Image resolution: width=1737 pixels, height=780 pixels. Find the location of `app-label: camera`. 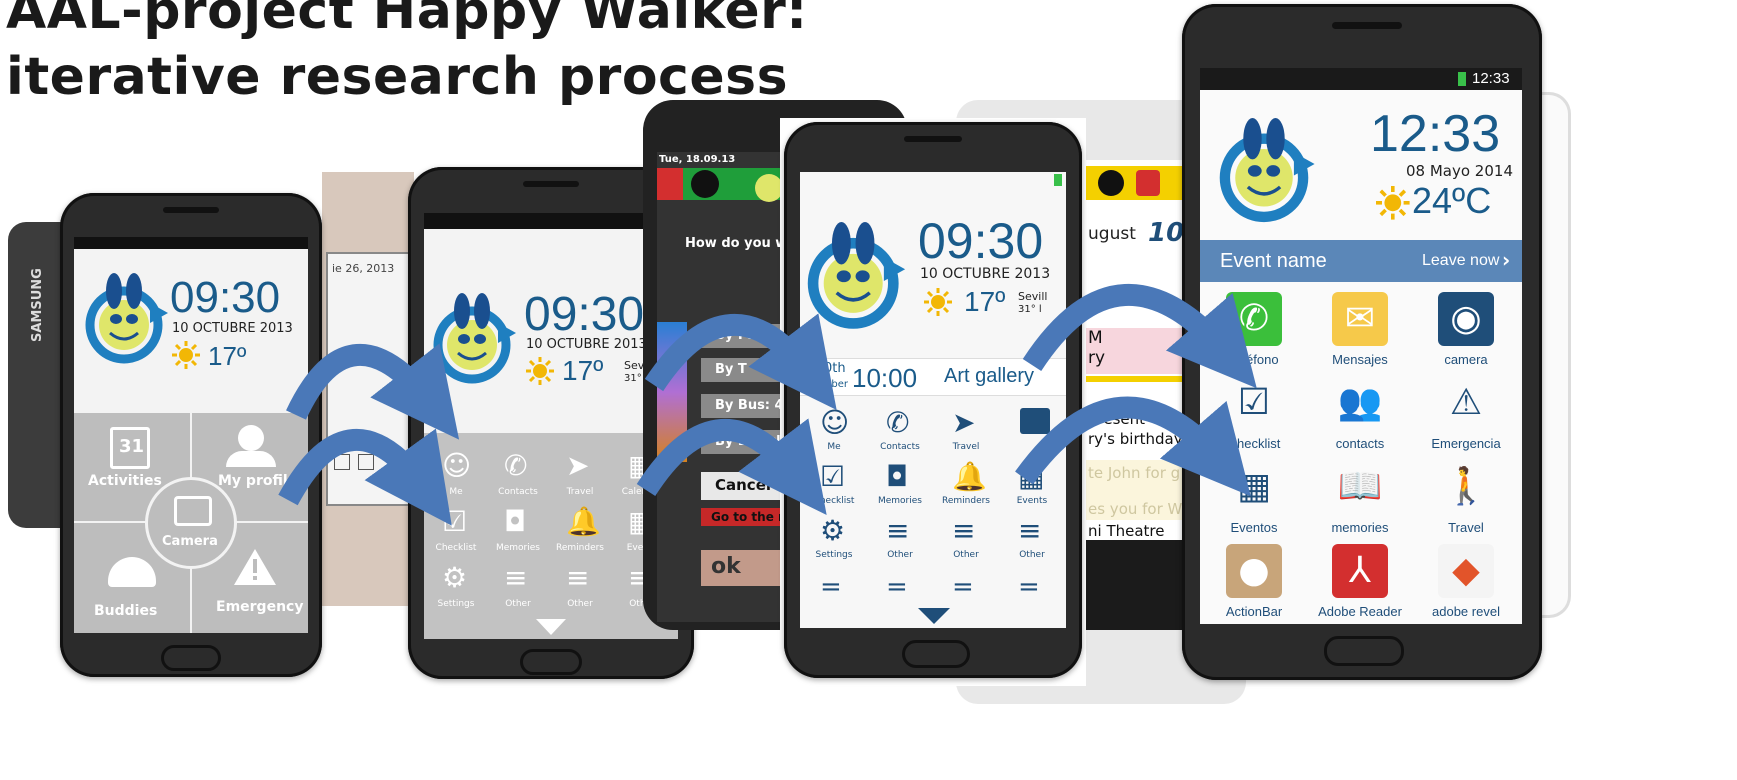

app-label: camera is located at coordinates (1466, 359).